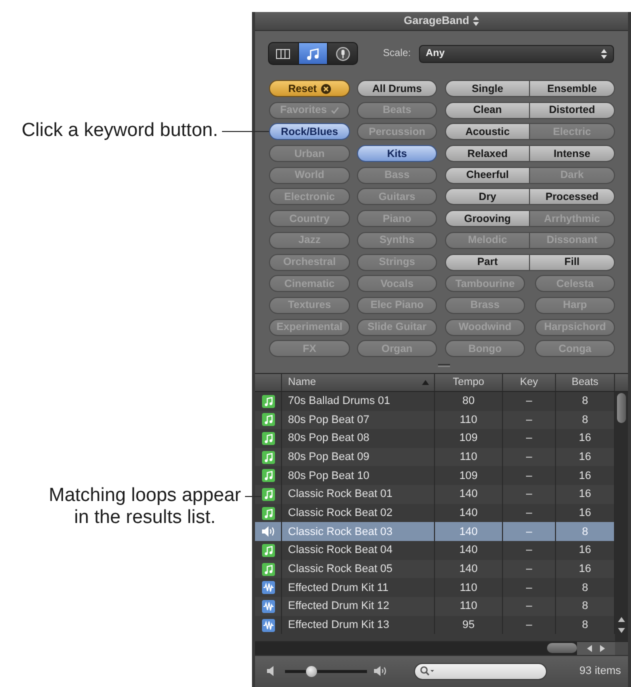  I want to click on view-switcher, so click(313, 53).